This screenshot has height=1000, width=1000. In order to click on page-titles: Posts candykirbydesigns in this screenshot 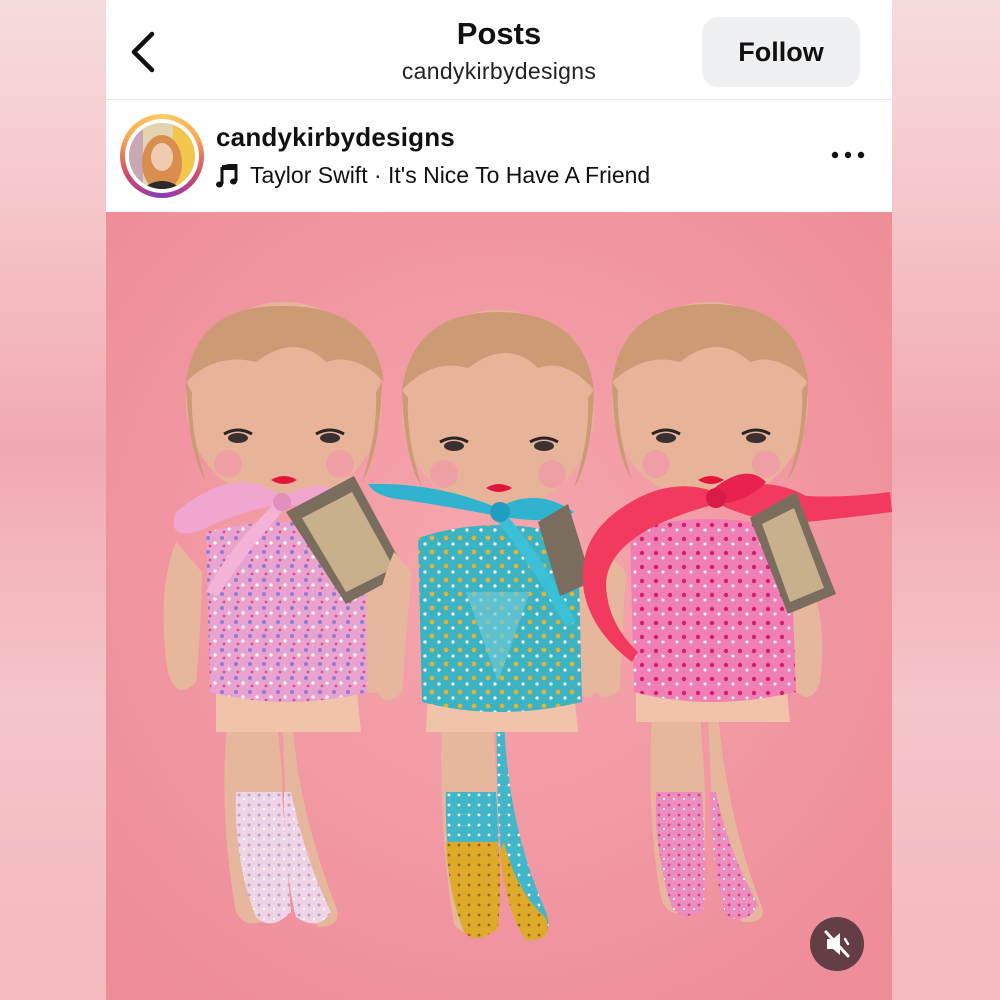, I will do `click(499, 51)`.